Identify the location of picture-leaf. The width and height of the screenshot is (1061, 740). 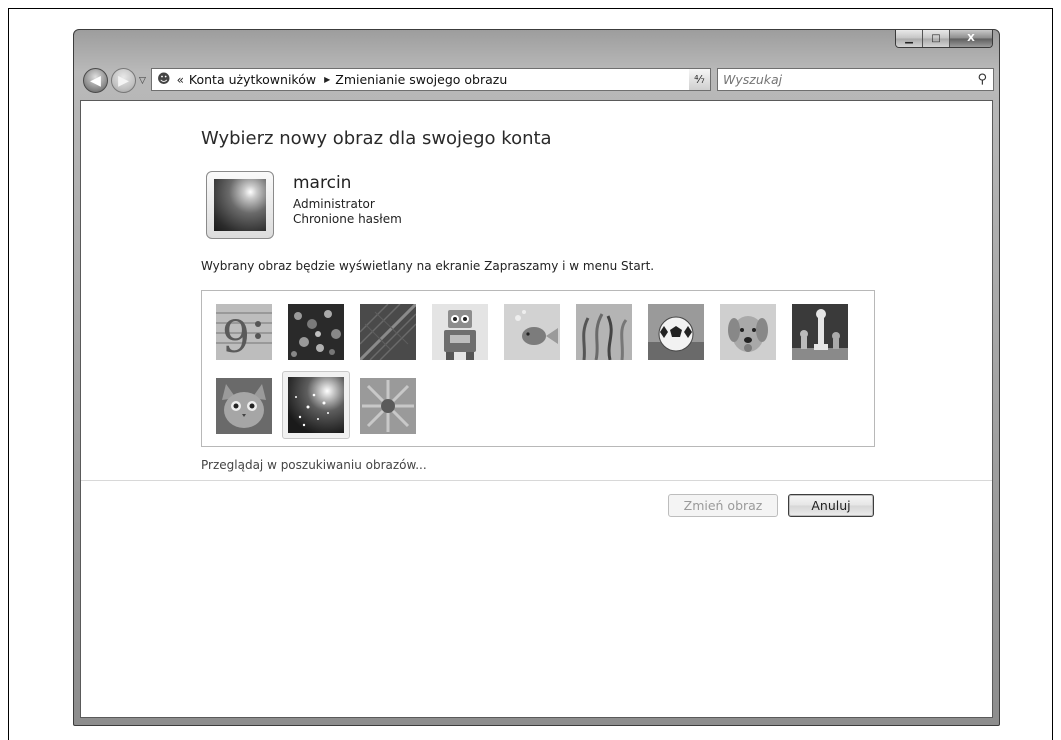
(388, 332).